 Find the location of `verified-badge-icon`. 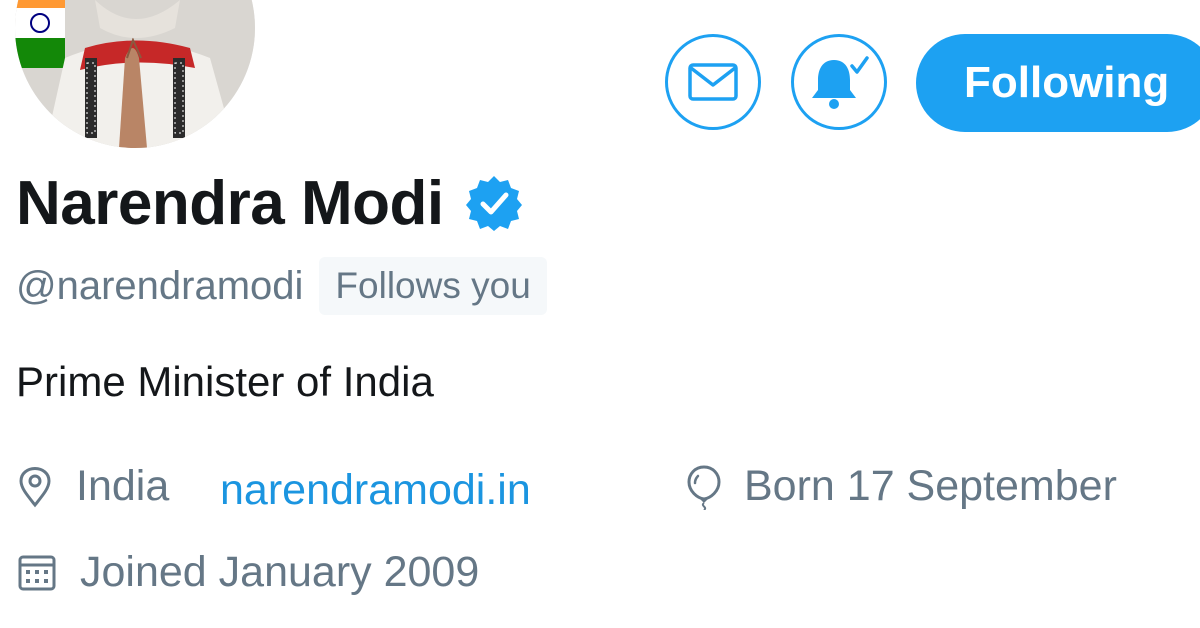

verified-badge-icon is located at coordinates (493, 203).